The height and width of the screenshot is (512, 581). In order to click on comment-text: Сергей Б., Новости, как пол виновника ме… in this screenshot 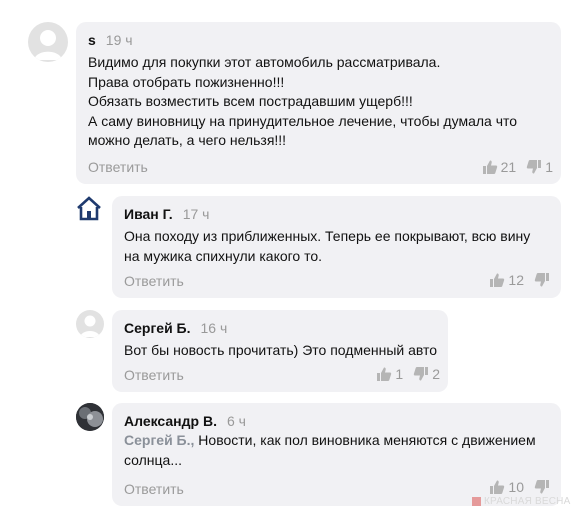, I will do `click(330, 450)`.